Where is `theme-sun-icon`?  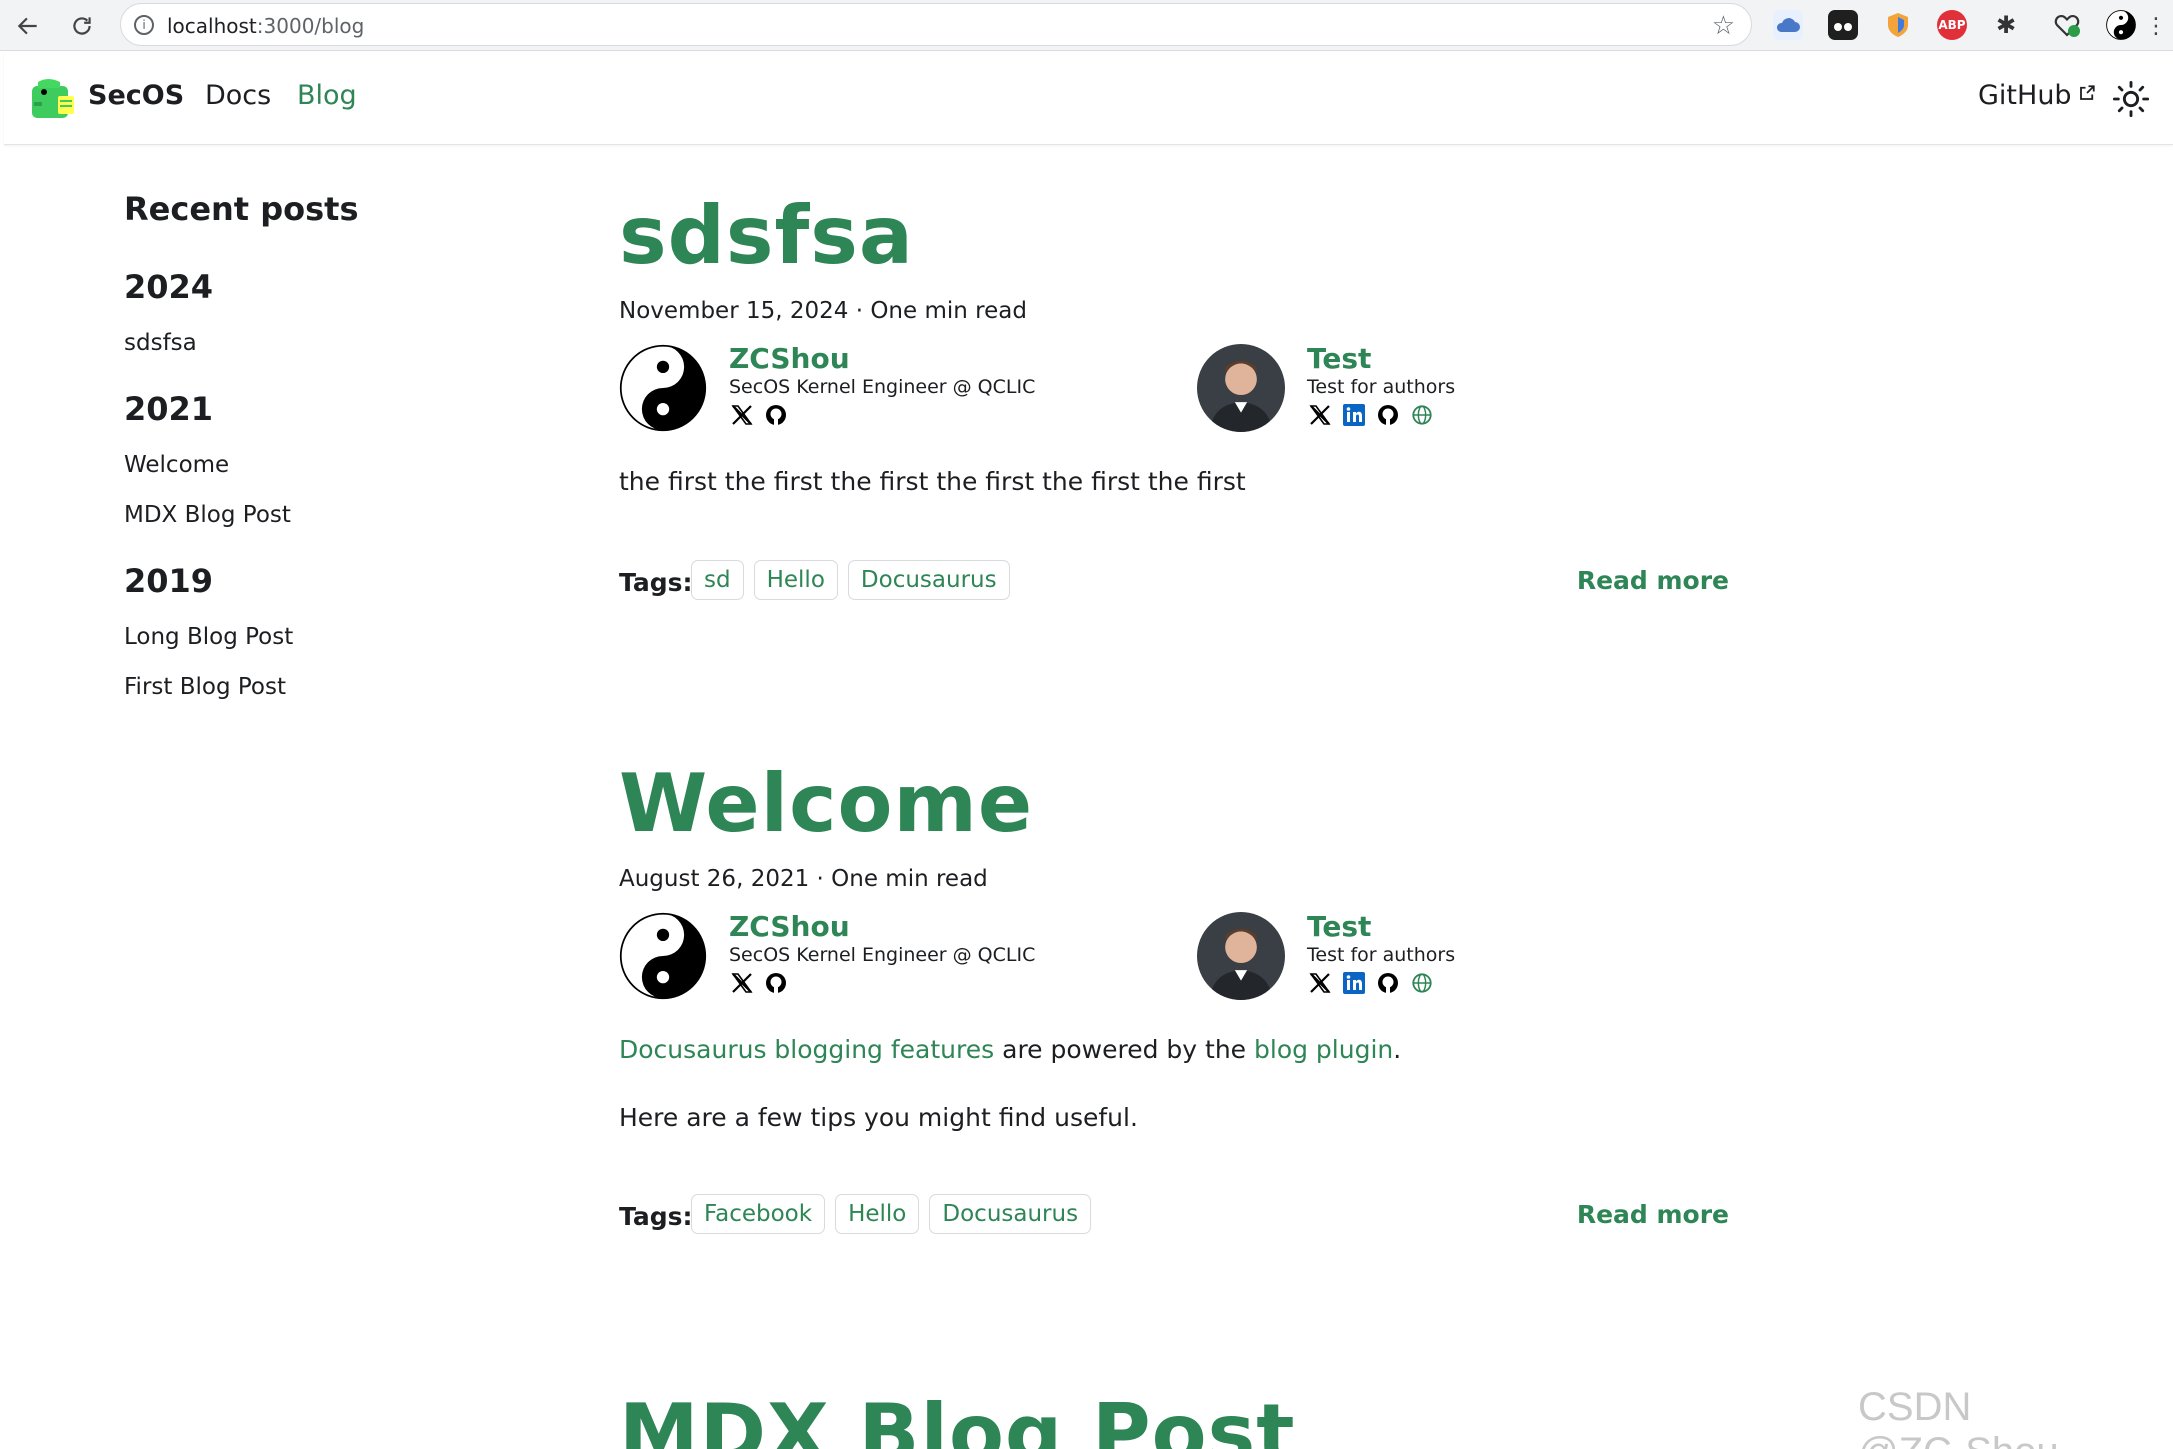 theme-sun-icon is located at coordinates (2131, 99).